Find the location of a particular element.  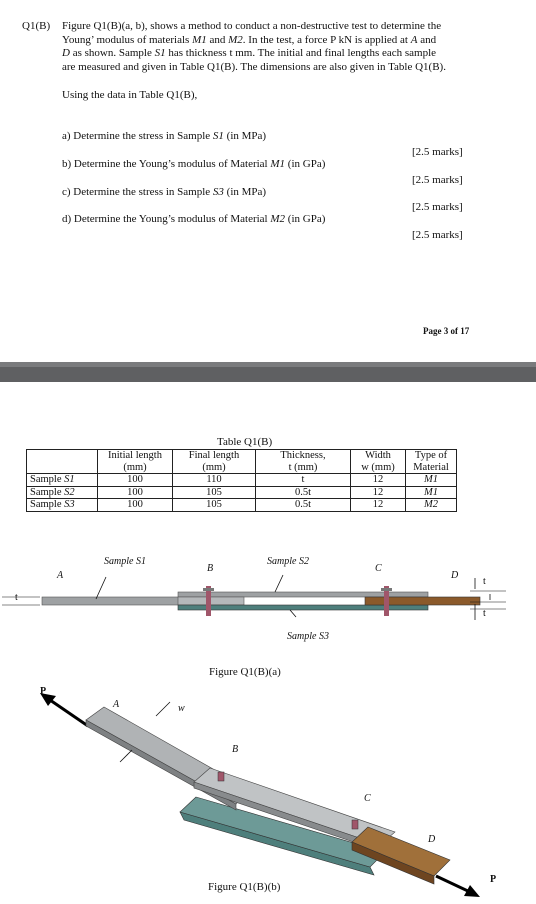

var-s1: S1 is located at coordinates (160, 53).